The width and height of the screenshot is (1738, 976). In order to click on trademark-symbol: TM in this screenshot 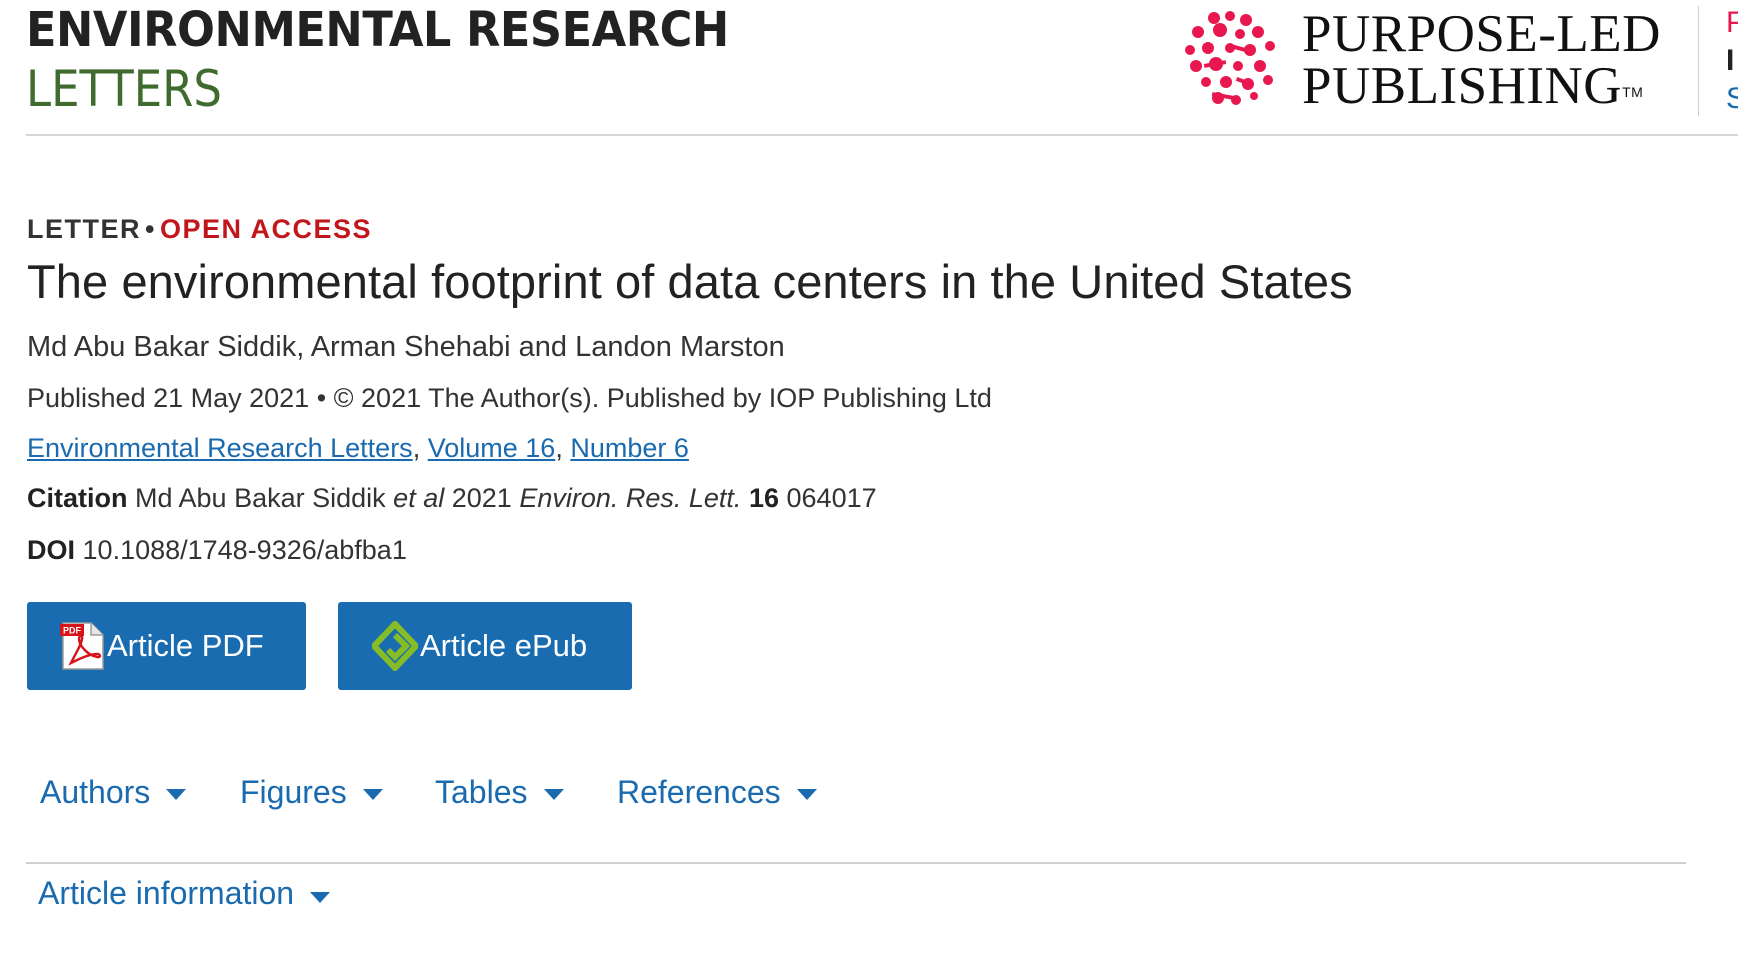, I will do `click(1633, 92)`.